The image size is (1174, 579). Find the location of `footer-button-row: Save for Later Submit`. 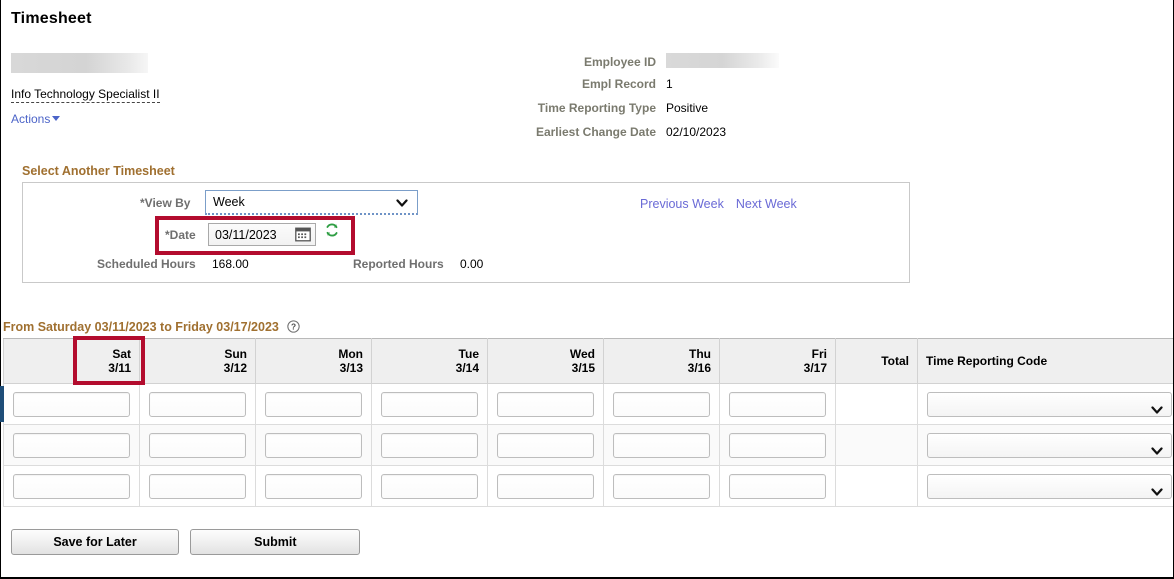

footer-button-row: Save for Later Submit is located at coordinates (186, 542).